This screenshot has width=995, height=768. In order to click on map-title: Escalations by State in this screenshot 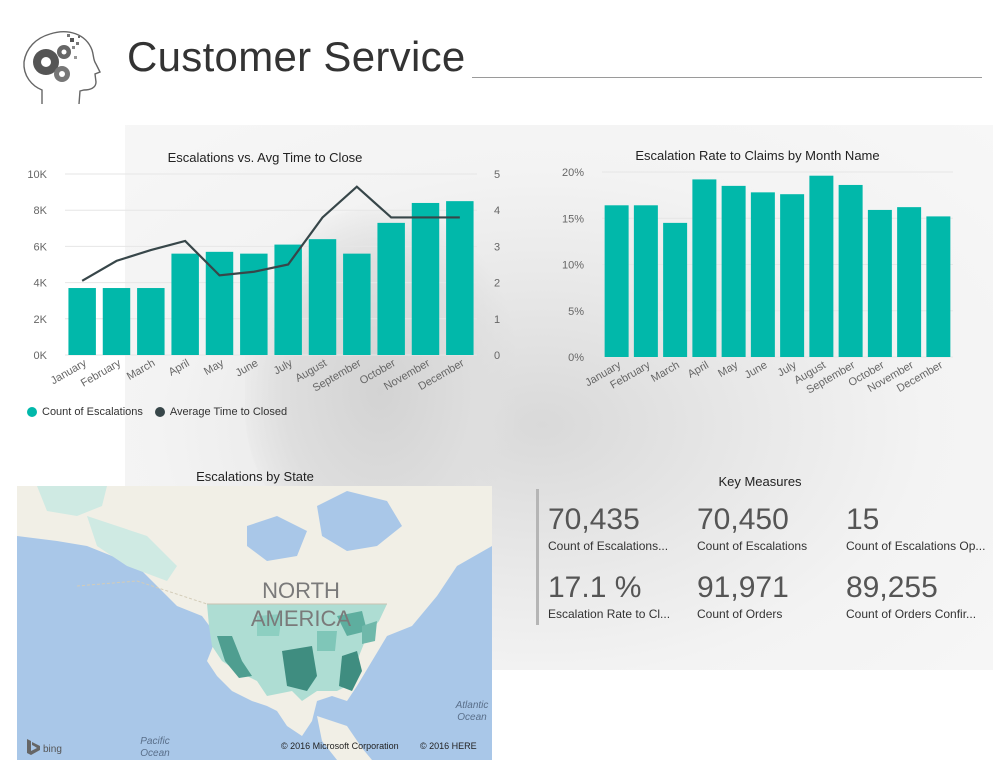, I will do `click(255, 476)`.